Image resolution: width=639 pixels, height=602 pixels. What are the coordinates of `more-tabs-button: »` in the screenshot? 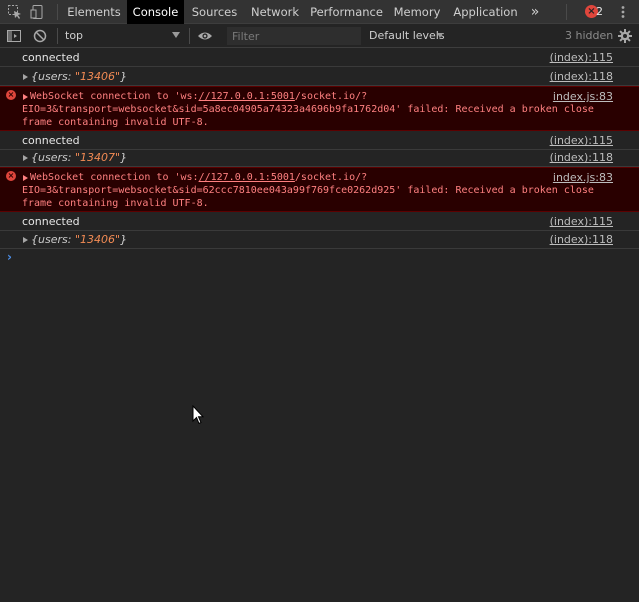 It's located at (535, 12).